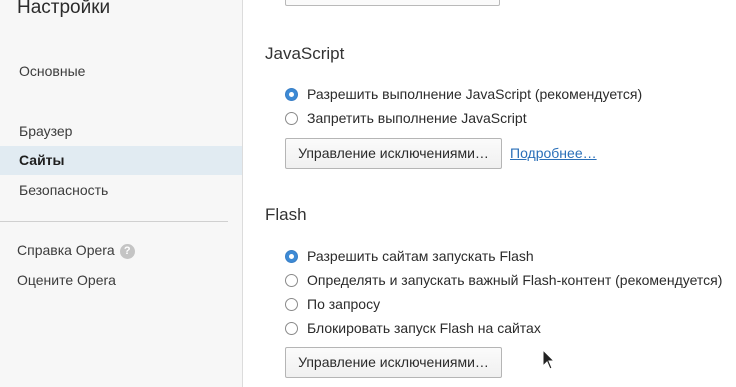 This screenshot has width=736, height=387. I want to click on flash-section-title: Flash, so click(286, 214).